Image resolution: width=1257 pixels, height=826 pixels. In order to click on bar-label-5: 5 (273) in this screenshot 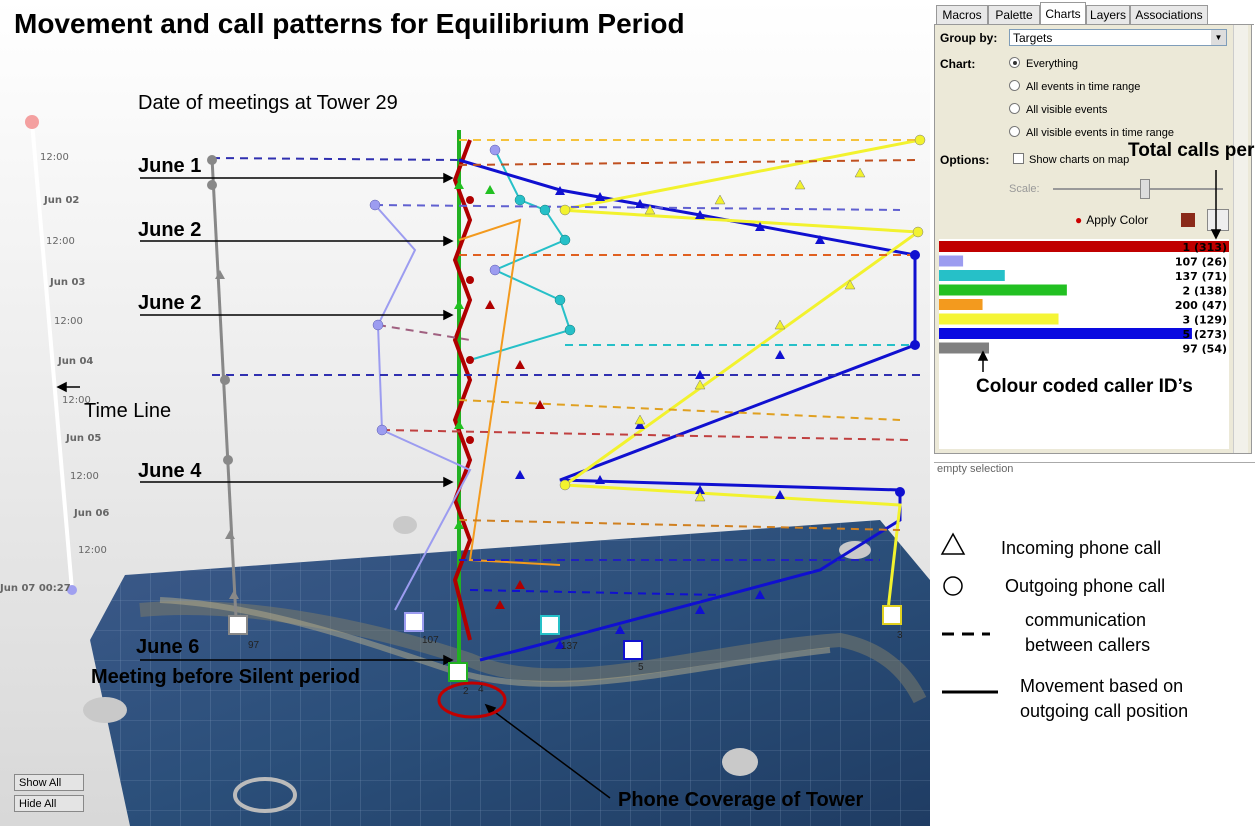, I will do `click(1205, 334)`.